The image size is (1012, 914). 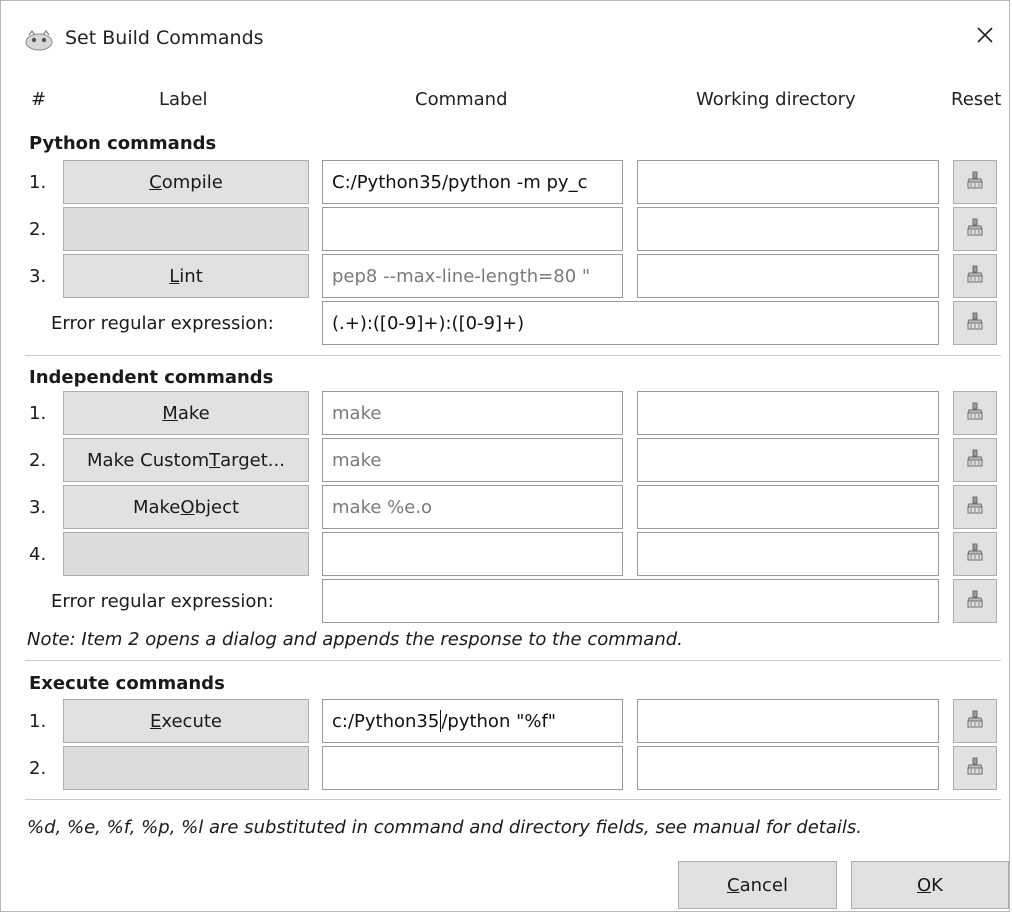 I want to click on geany-icon, so click(x=39, y=40).